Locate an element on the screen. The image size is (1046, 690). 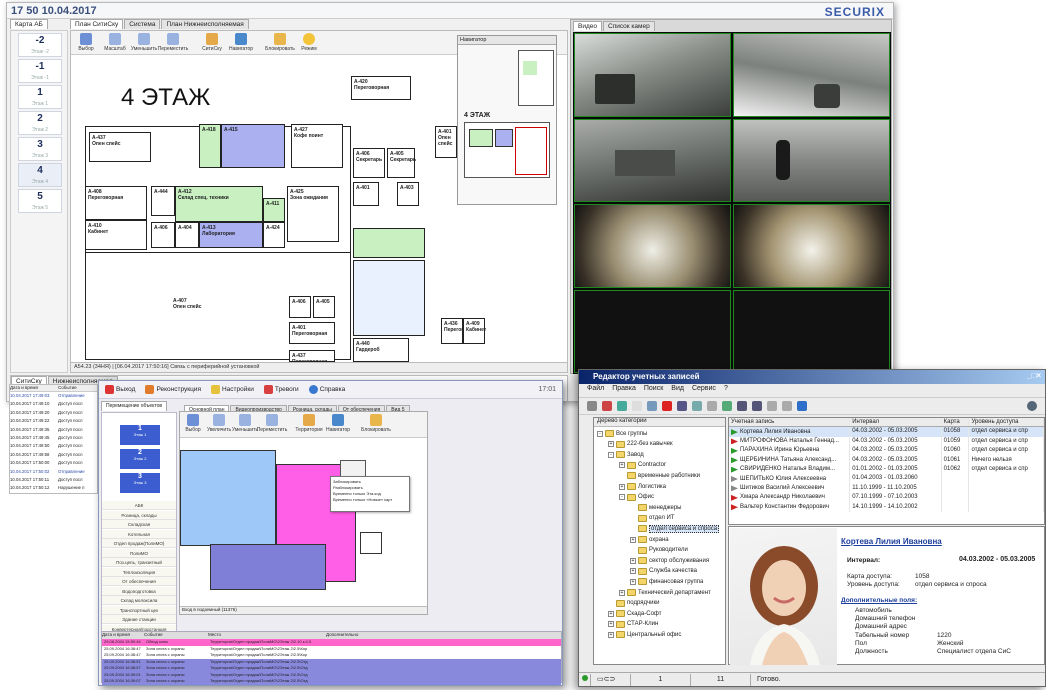
tree-node: отдел ИТ is located at coordinates (652, 518).